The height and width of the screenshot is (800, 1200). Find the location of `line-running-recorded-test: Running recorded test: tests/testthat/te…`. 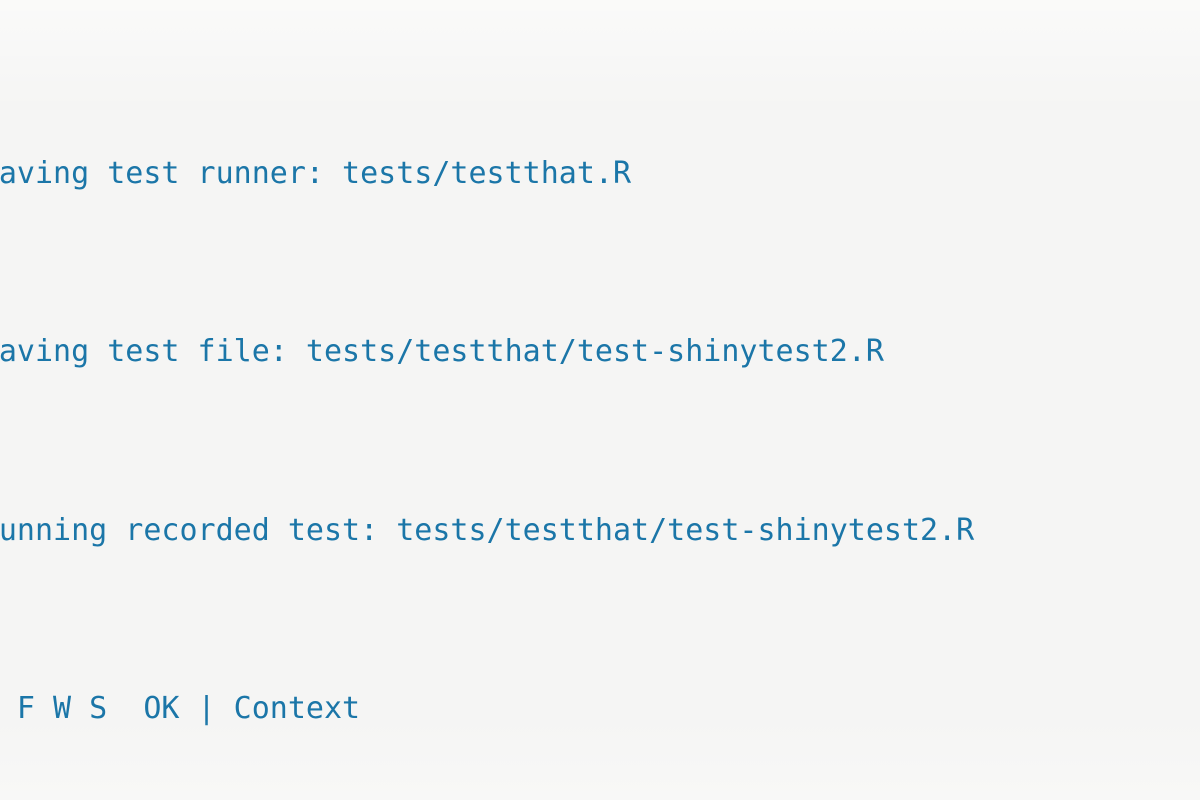

line-running-recorded-test: Running recorded test: tests/testthat/te… is located at coordinates (487, 530).